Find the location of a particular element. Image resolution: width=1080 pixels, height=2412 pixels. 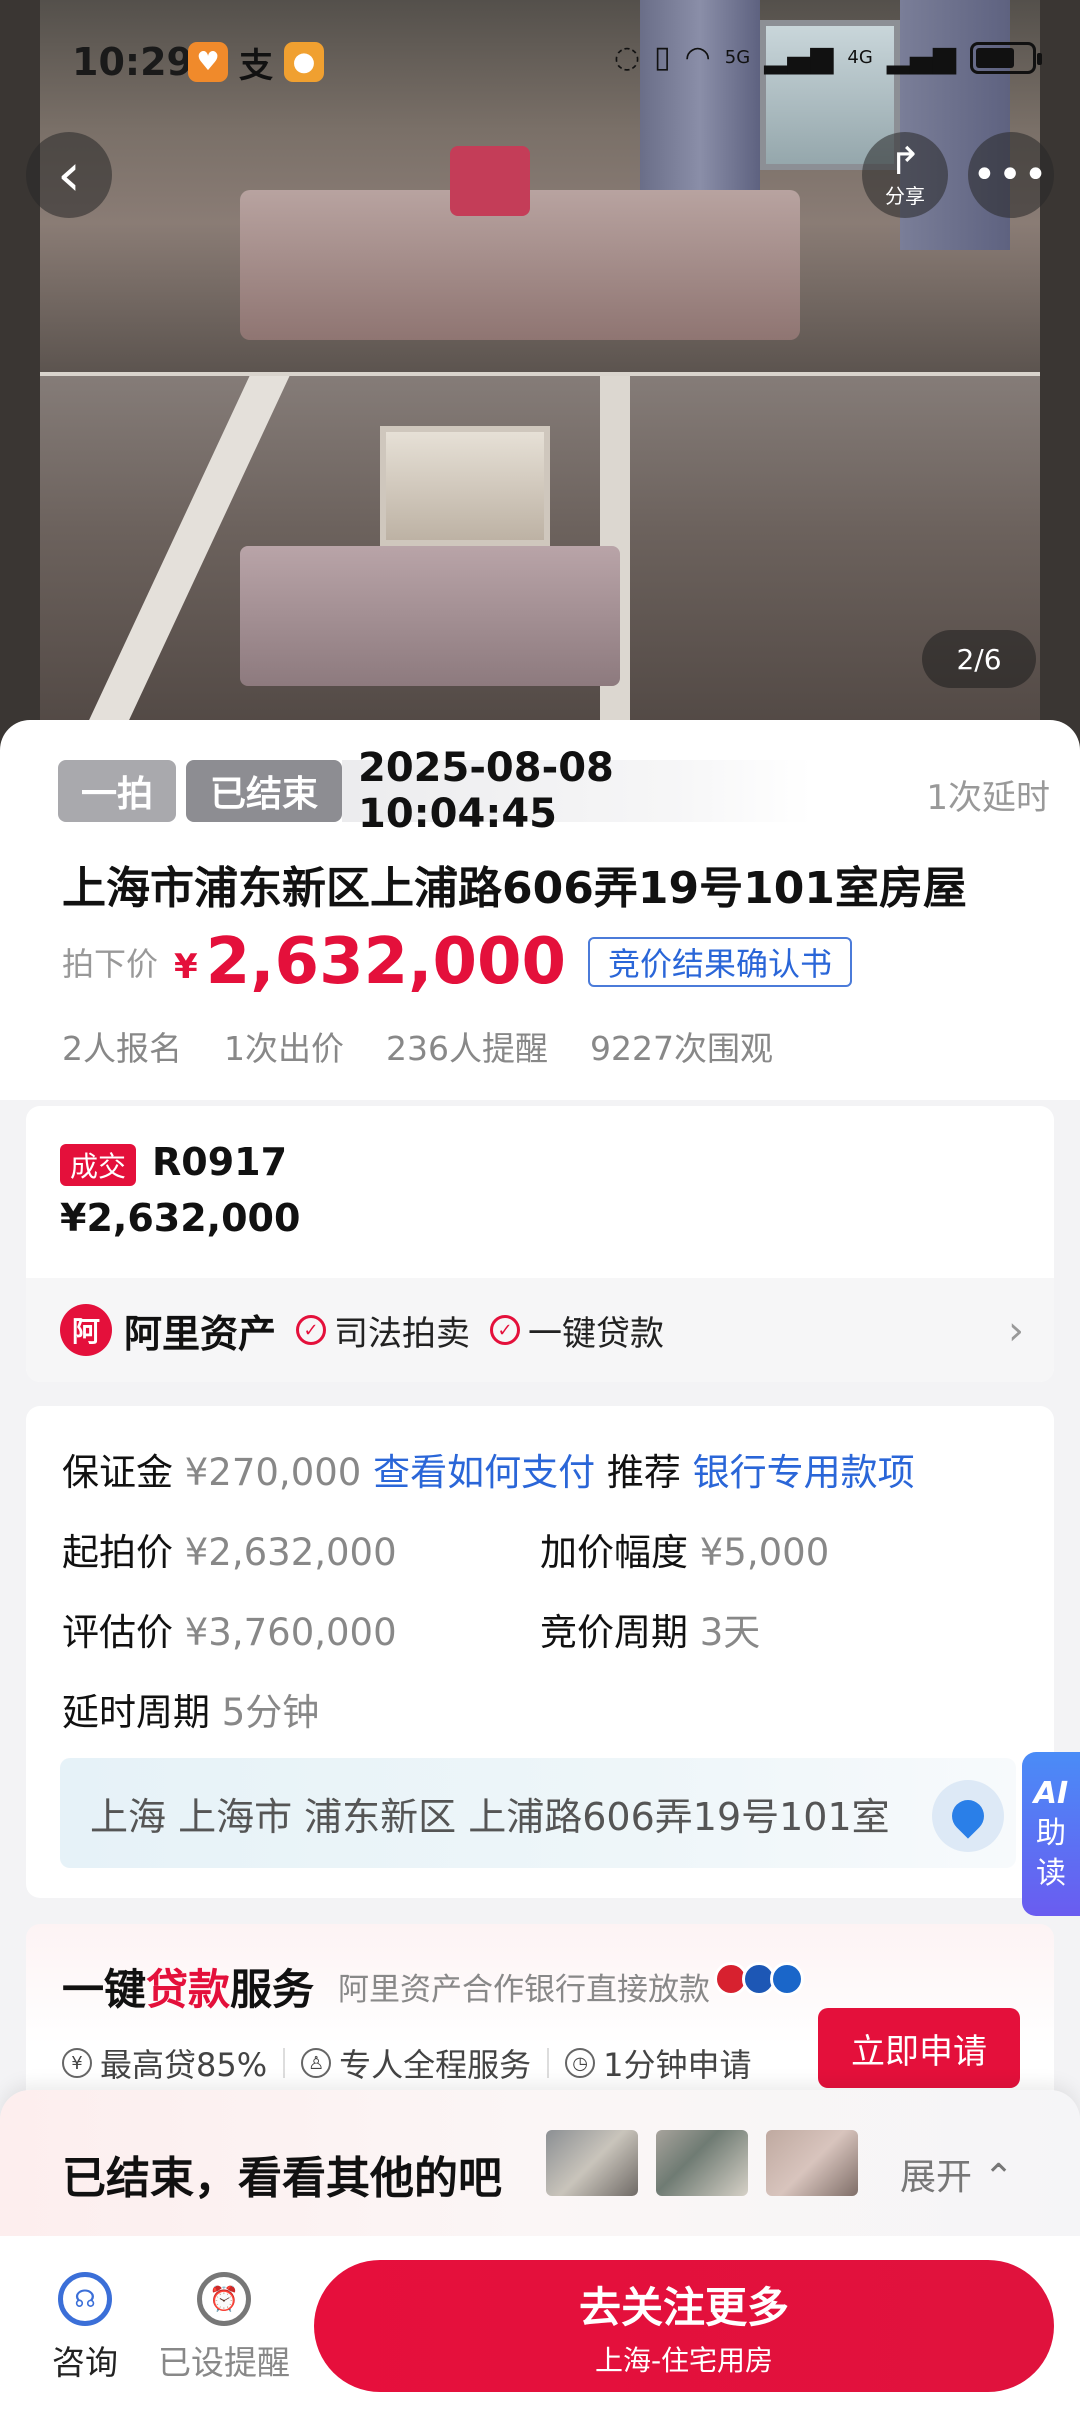

reminder-label: 已设提醒 is located at coordinates (224, 2362).